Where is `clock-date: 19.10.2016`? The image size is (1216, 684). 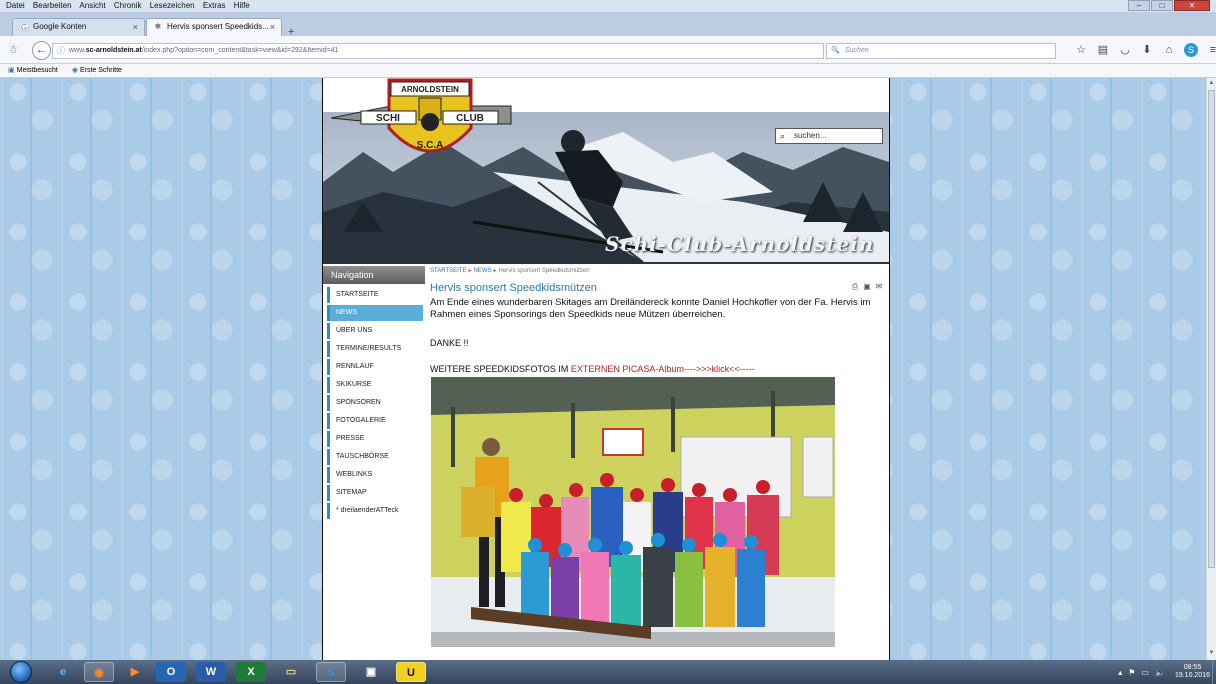 clock-date: 19.10.2016 is located at coordinates (1192, 675).